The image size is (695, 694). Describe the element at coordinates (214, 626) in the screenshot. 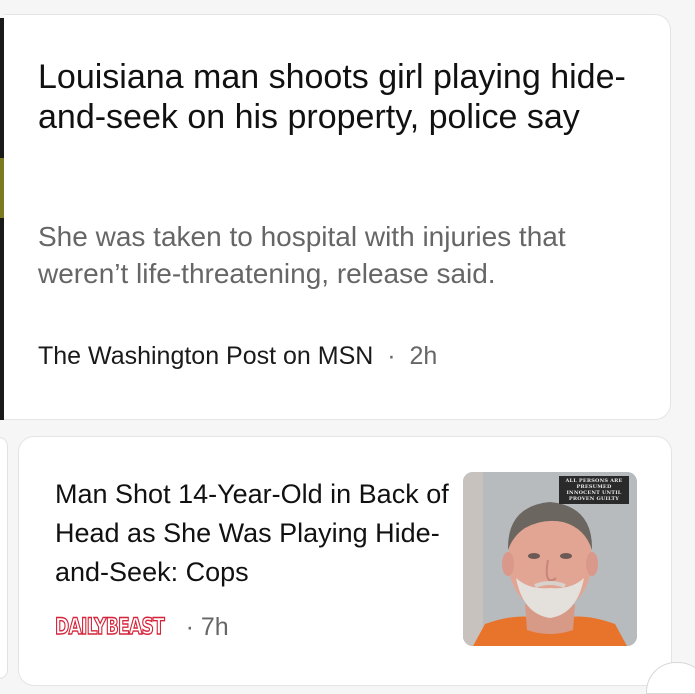

I see `publish-time: 7h` at that location.